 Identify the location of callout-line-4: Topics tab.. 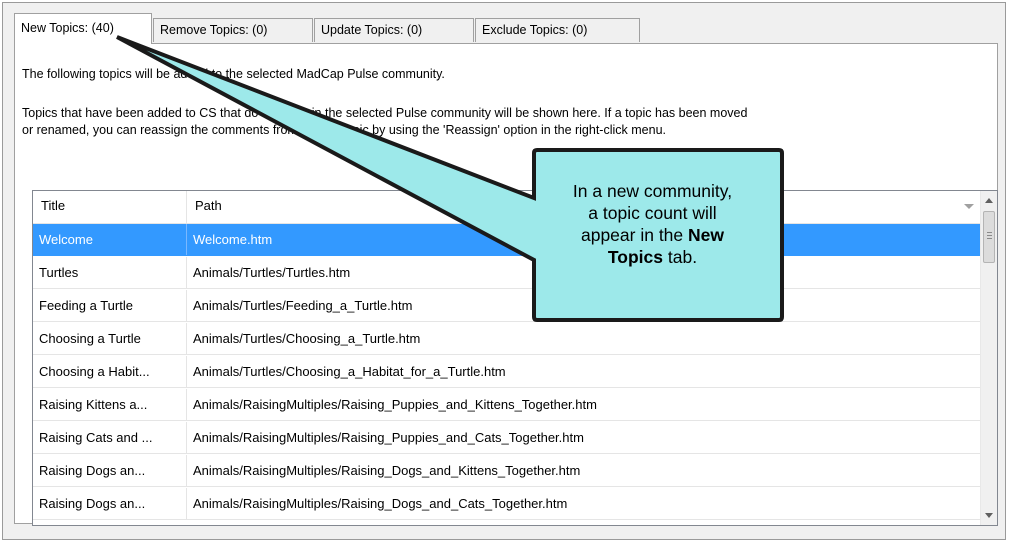
(652, 257).